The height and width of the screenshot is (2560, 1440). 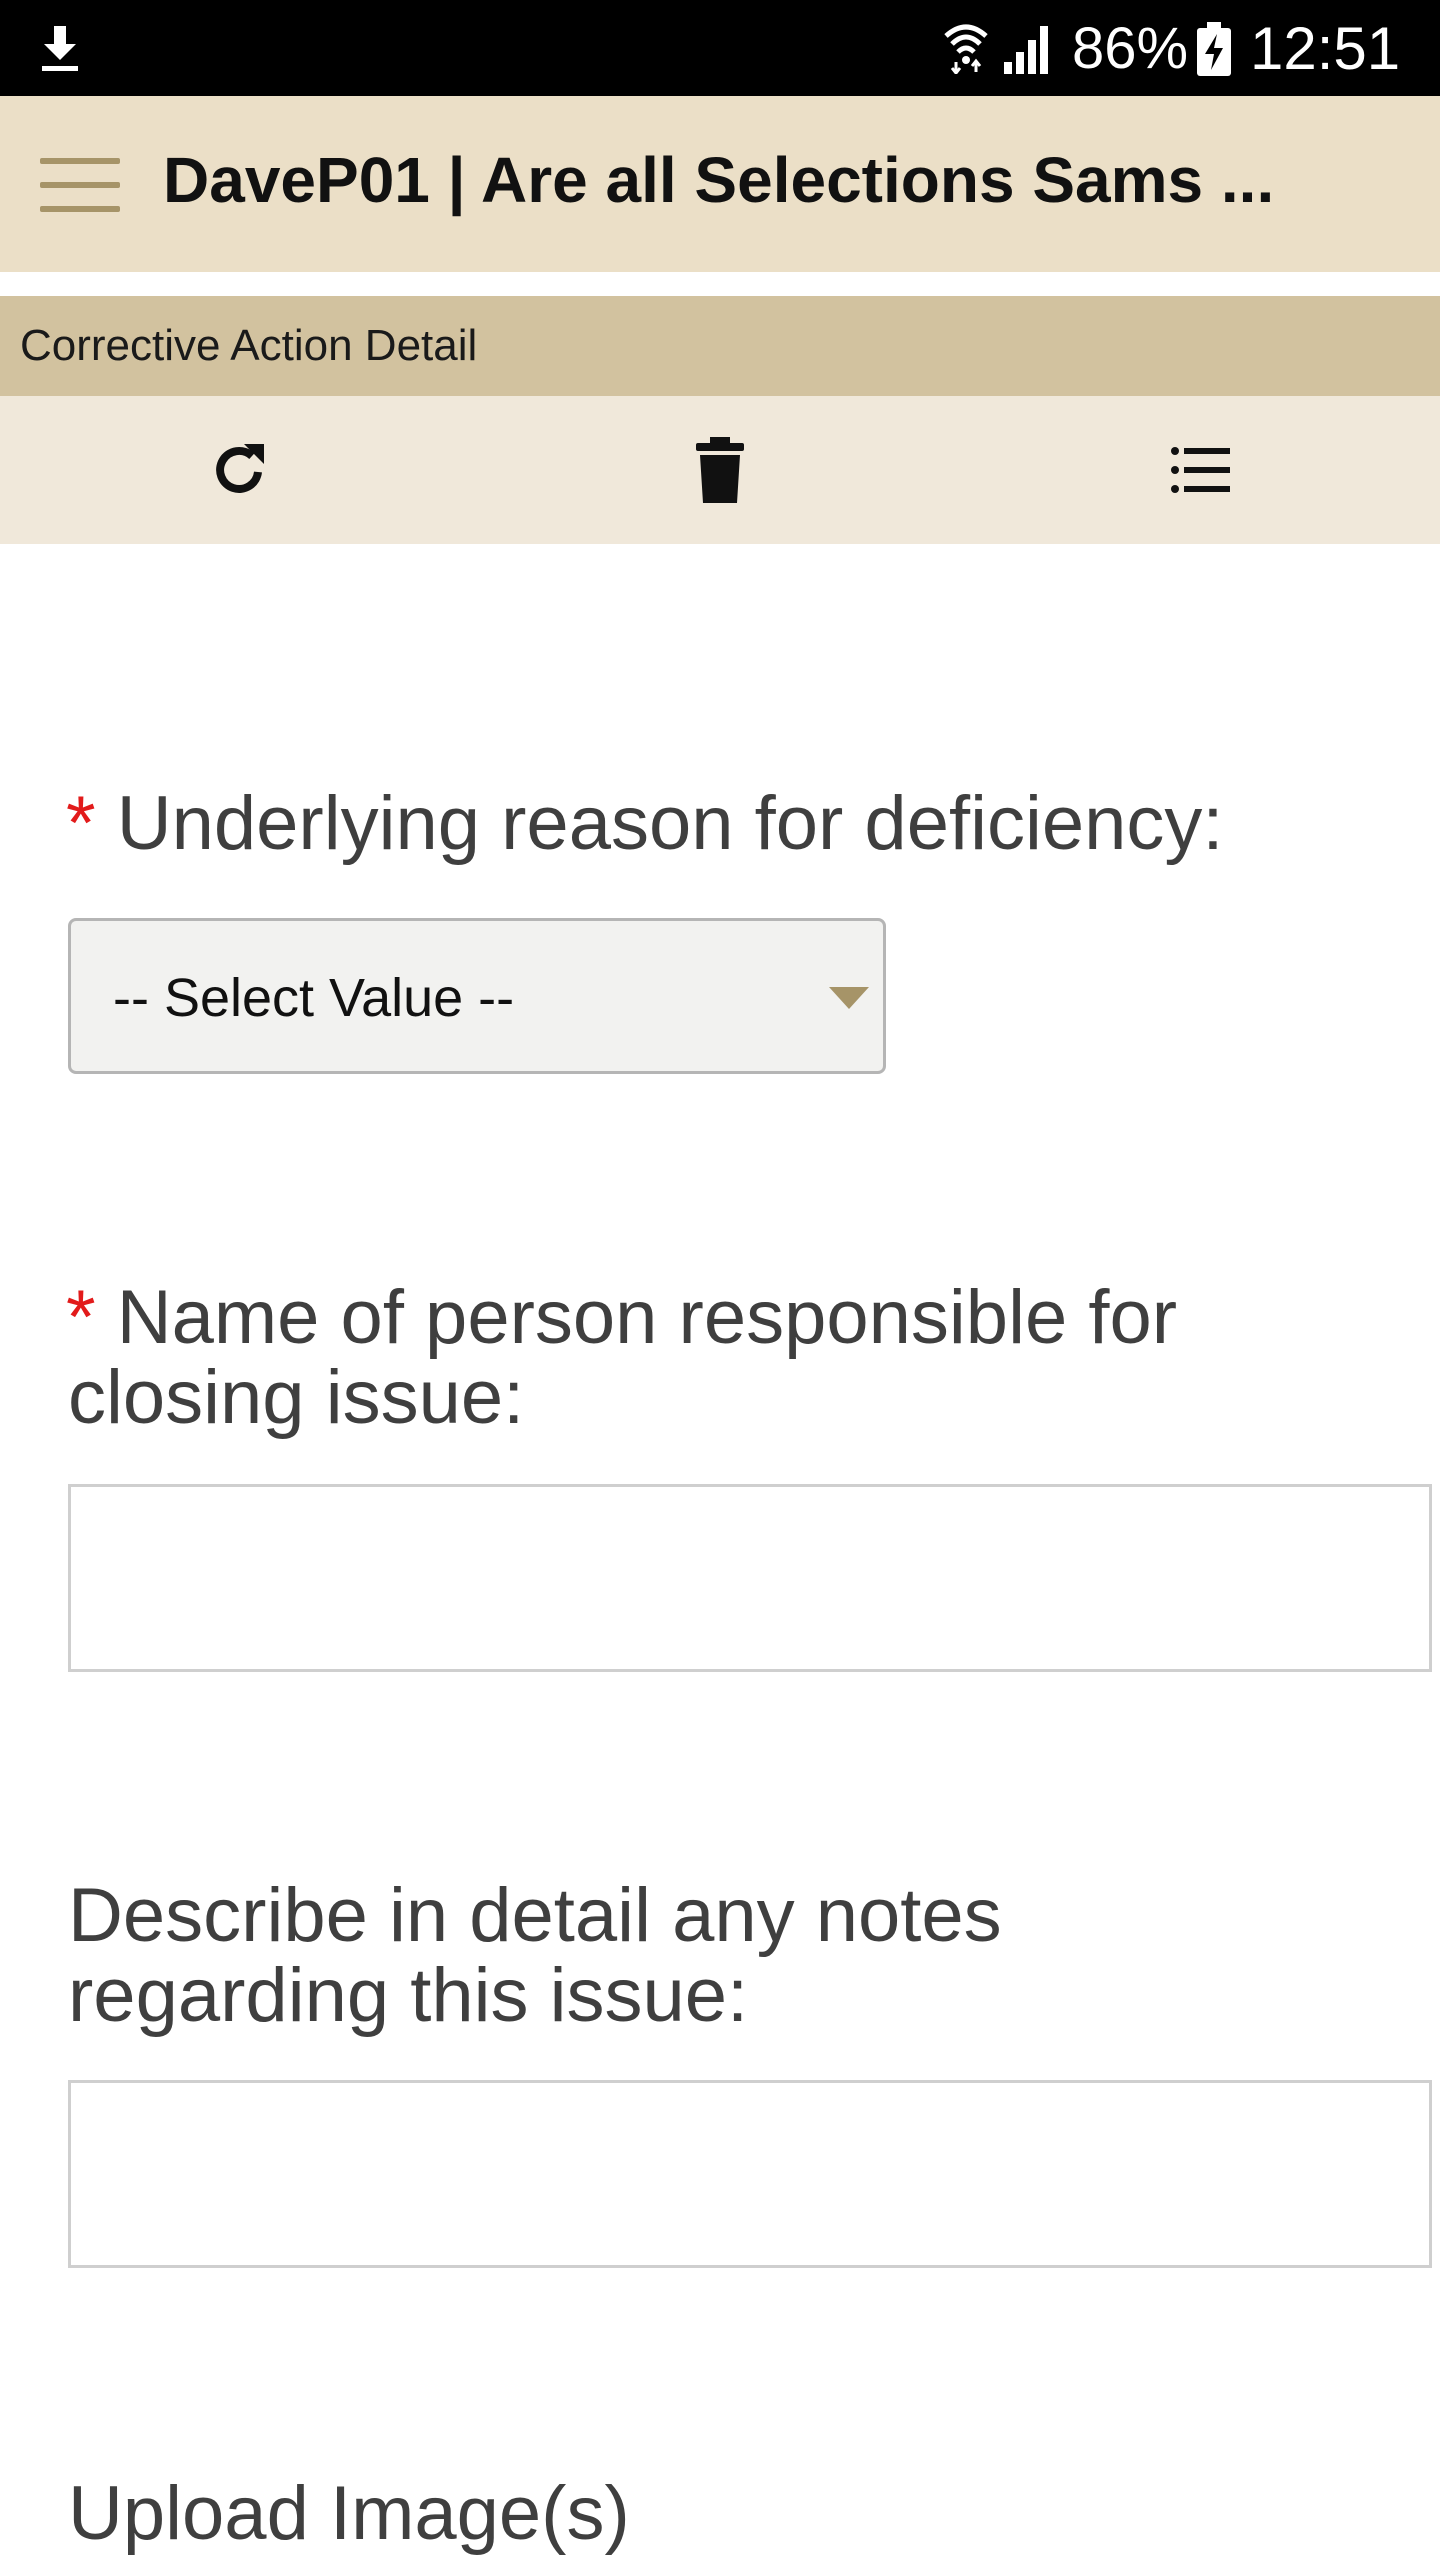 What do you see at coordinates (1325, 48) in the screenshot?
I see `clock: 12:51` at bounding box center [1325, 48].